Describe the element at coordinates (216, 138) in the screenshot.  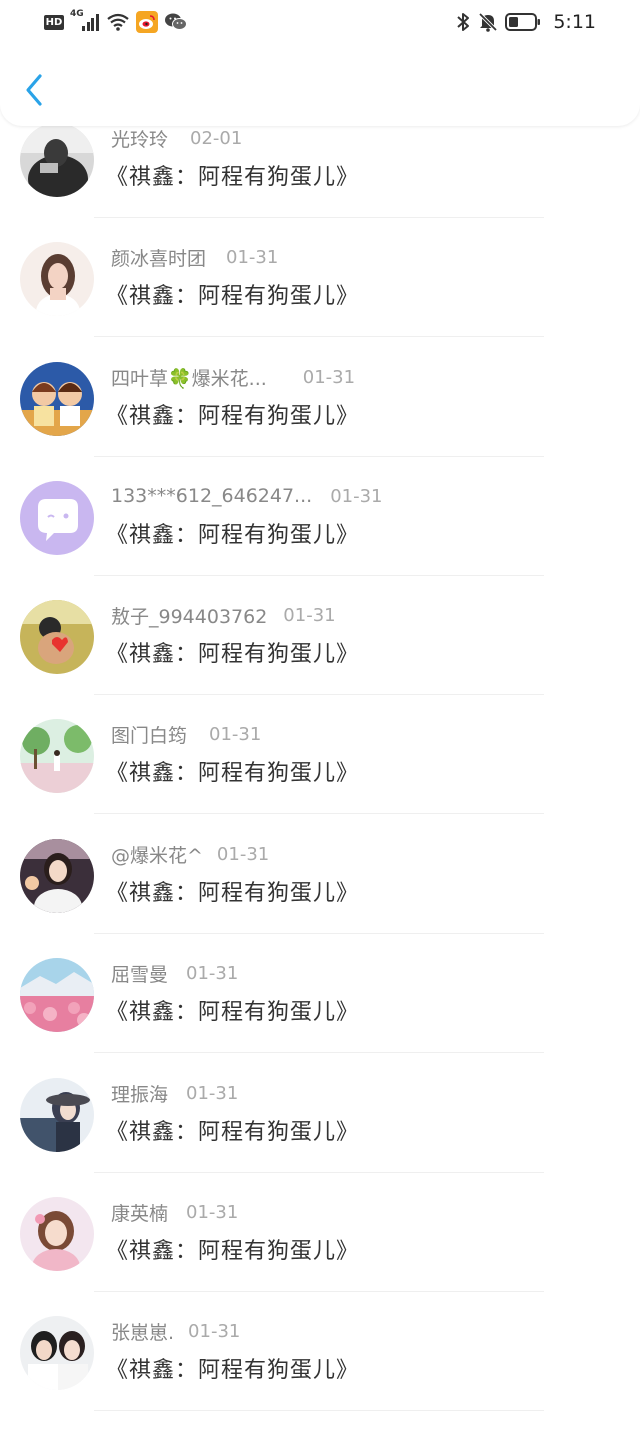
I see `comment-date: 02-01` at that location.